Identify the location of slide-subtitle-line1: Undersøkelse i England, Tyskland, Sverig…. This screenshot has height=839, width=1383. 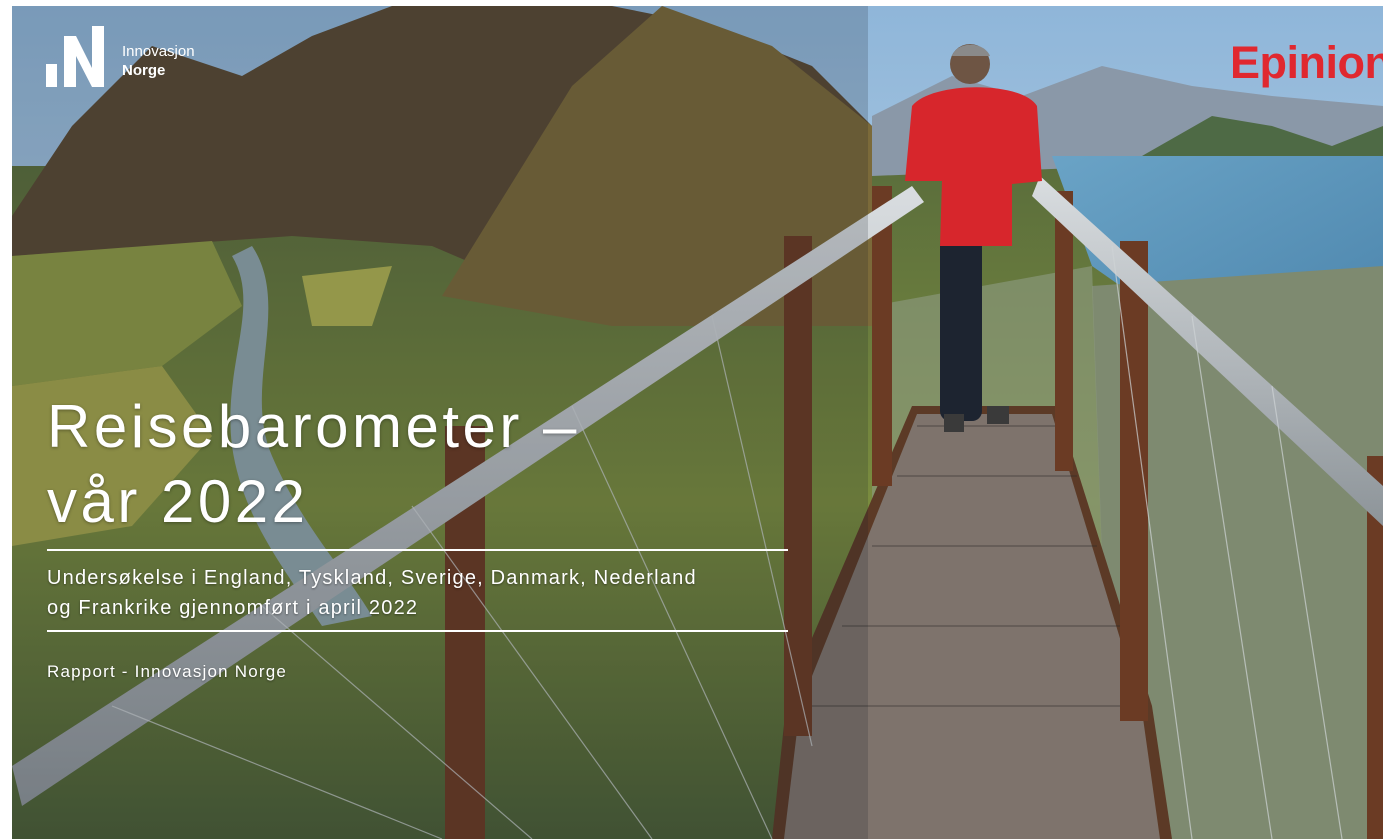
(372, 578).